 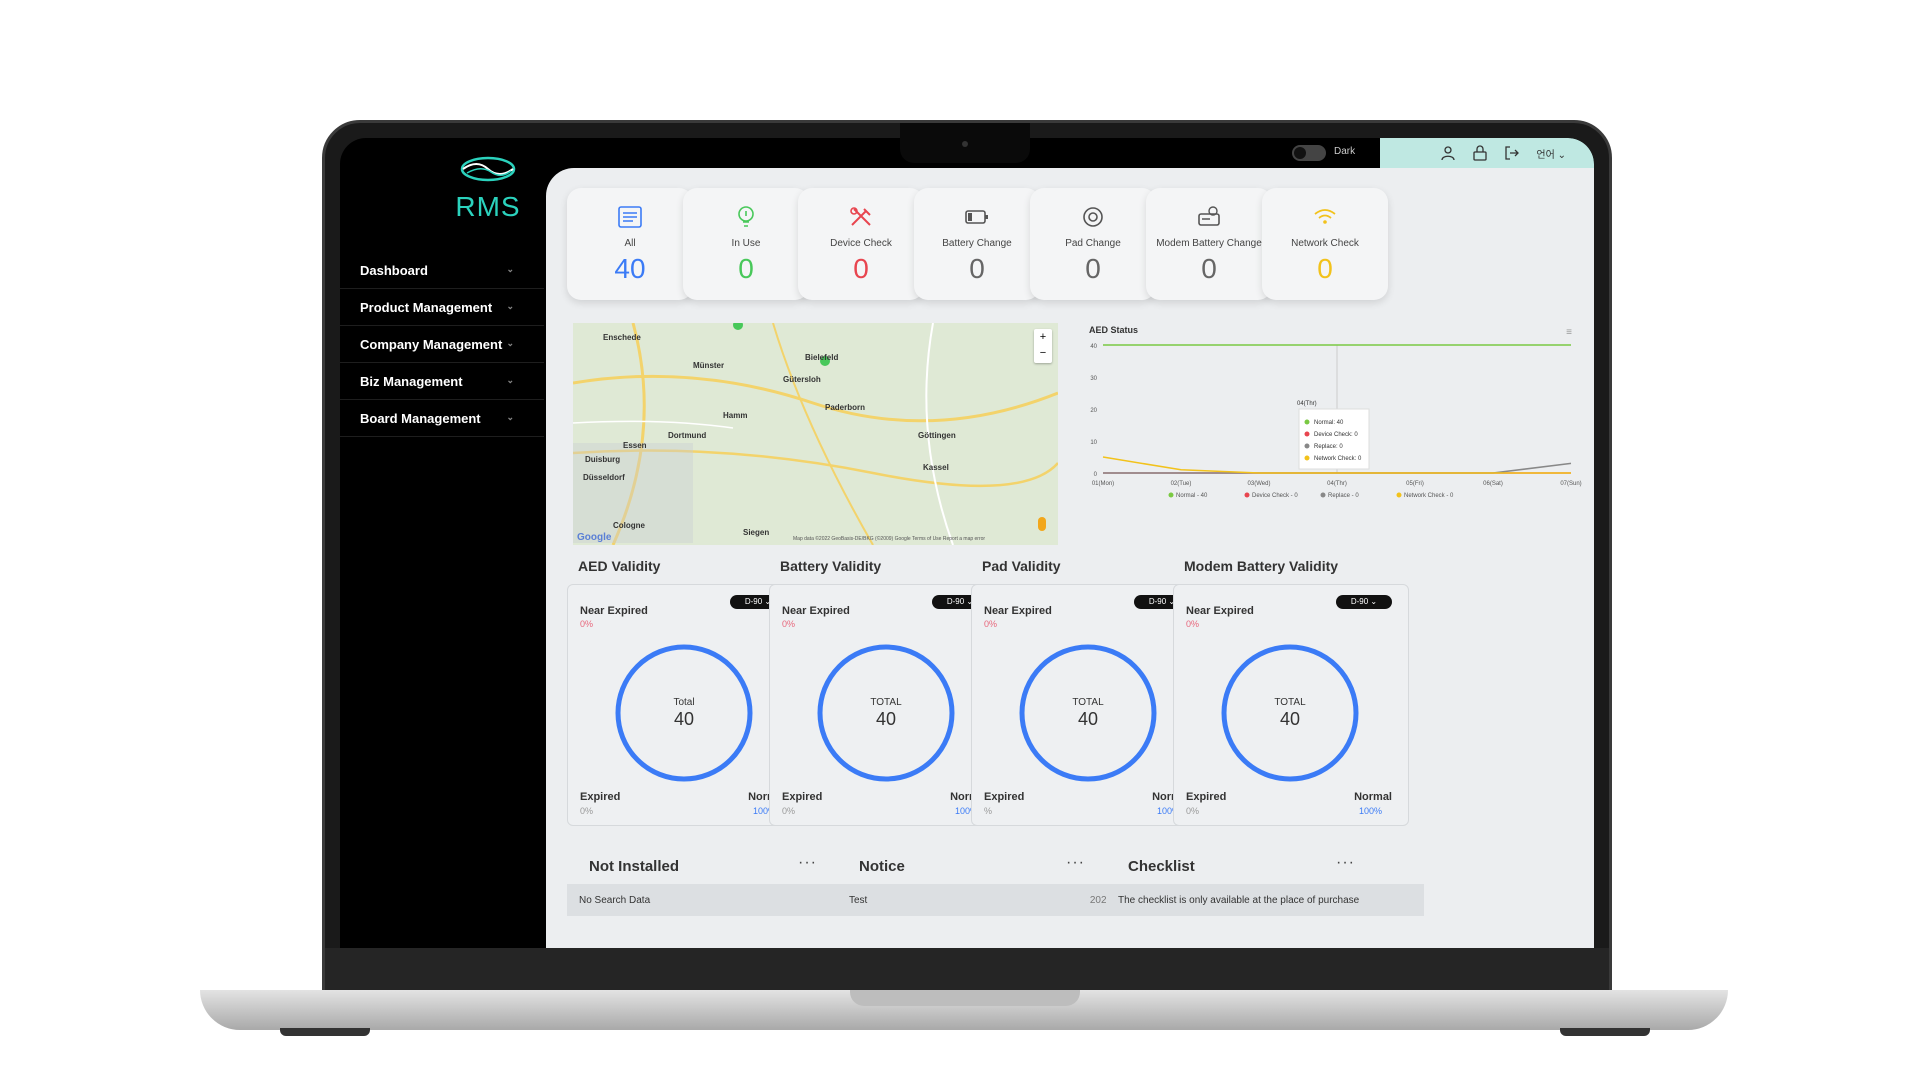 What do you see at coordinates (1364, 602) in the screenshot?
I see `period-select: D-90 ⌄` at bounding box center [1364, 602].